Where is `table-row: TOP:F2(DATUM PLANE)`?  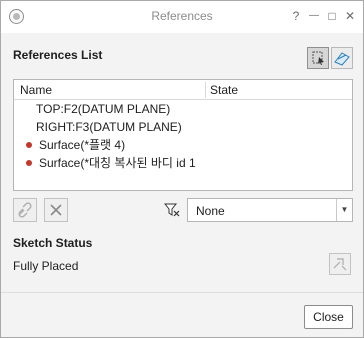 table-row: TOP:F2(DATUM PLANE) is located at coordinates (183, 109).